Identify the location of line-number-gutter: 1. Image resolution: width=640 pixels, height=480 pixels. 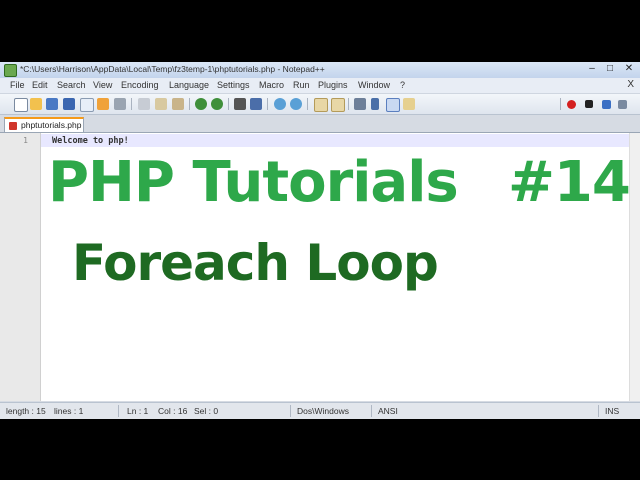
(20, 267).